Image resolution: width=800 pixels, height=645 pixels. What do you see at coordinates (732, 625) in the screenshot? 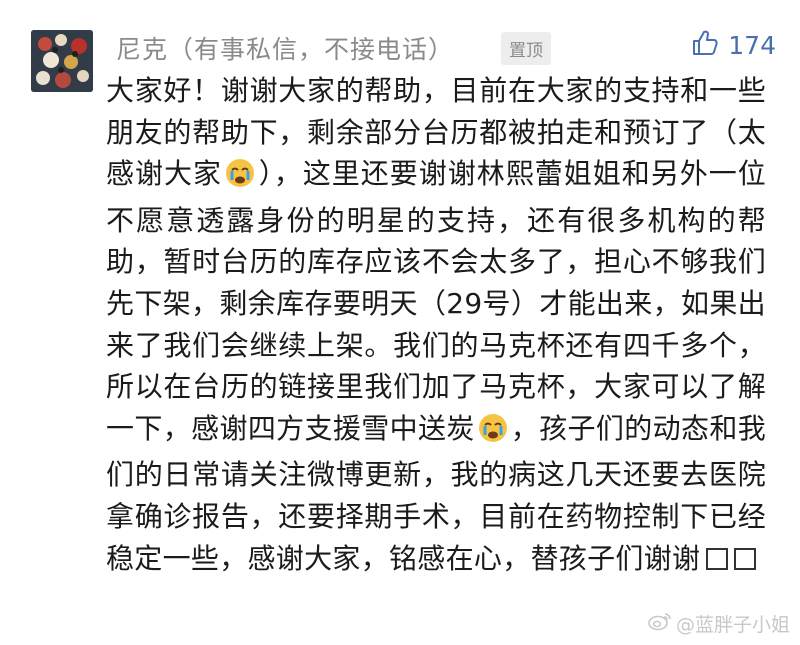
I see `watermark-text: @蓝胖子小姐` at bounding box center [732, 625].